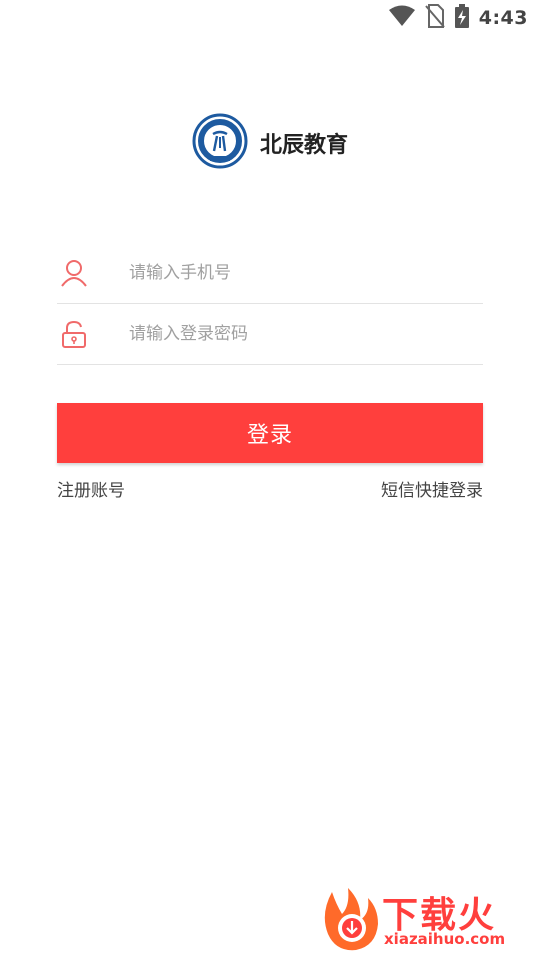 Image resolution: width=540 pixels, height=960 pixels. I want to click on phone-input, so click(294, 273).